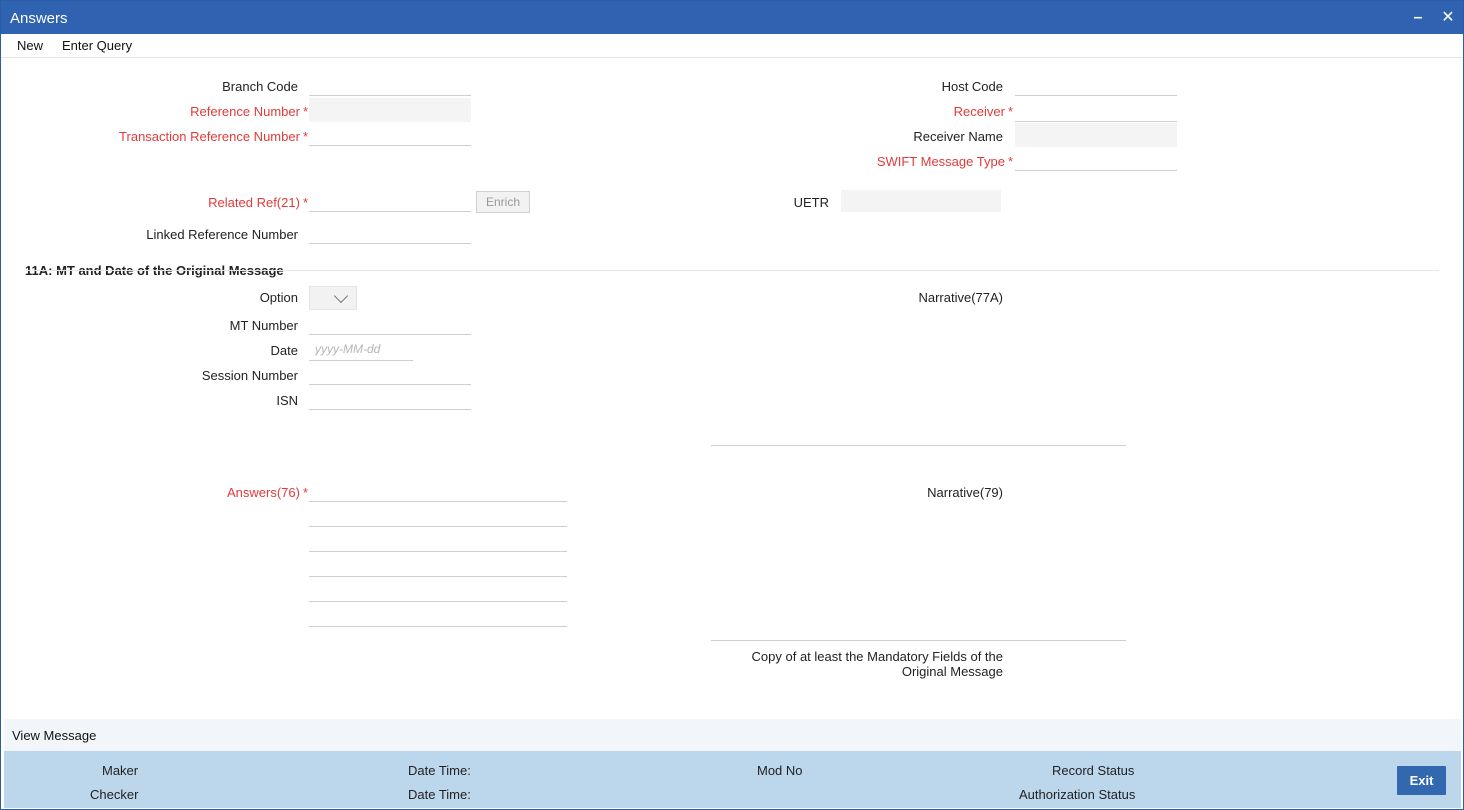 This screenshot has height=810, width=1464. I want to click on narrative-79-textarea, so click(918, 640).